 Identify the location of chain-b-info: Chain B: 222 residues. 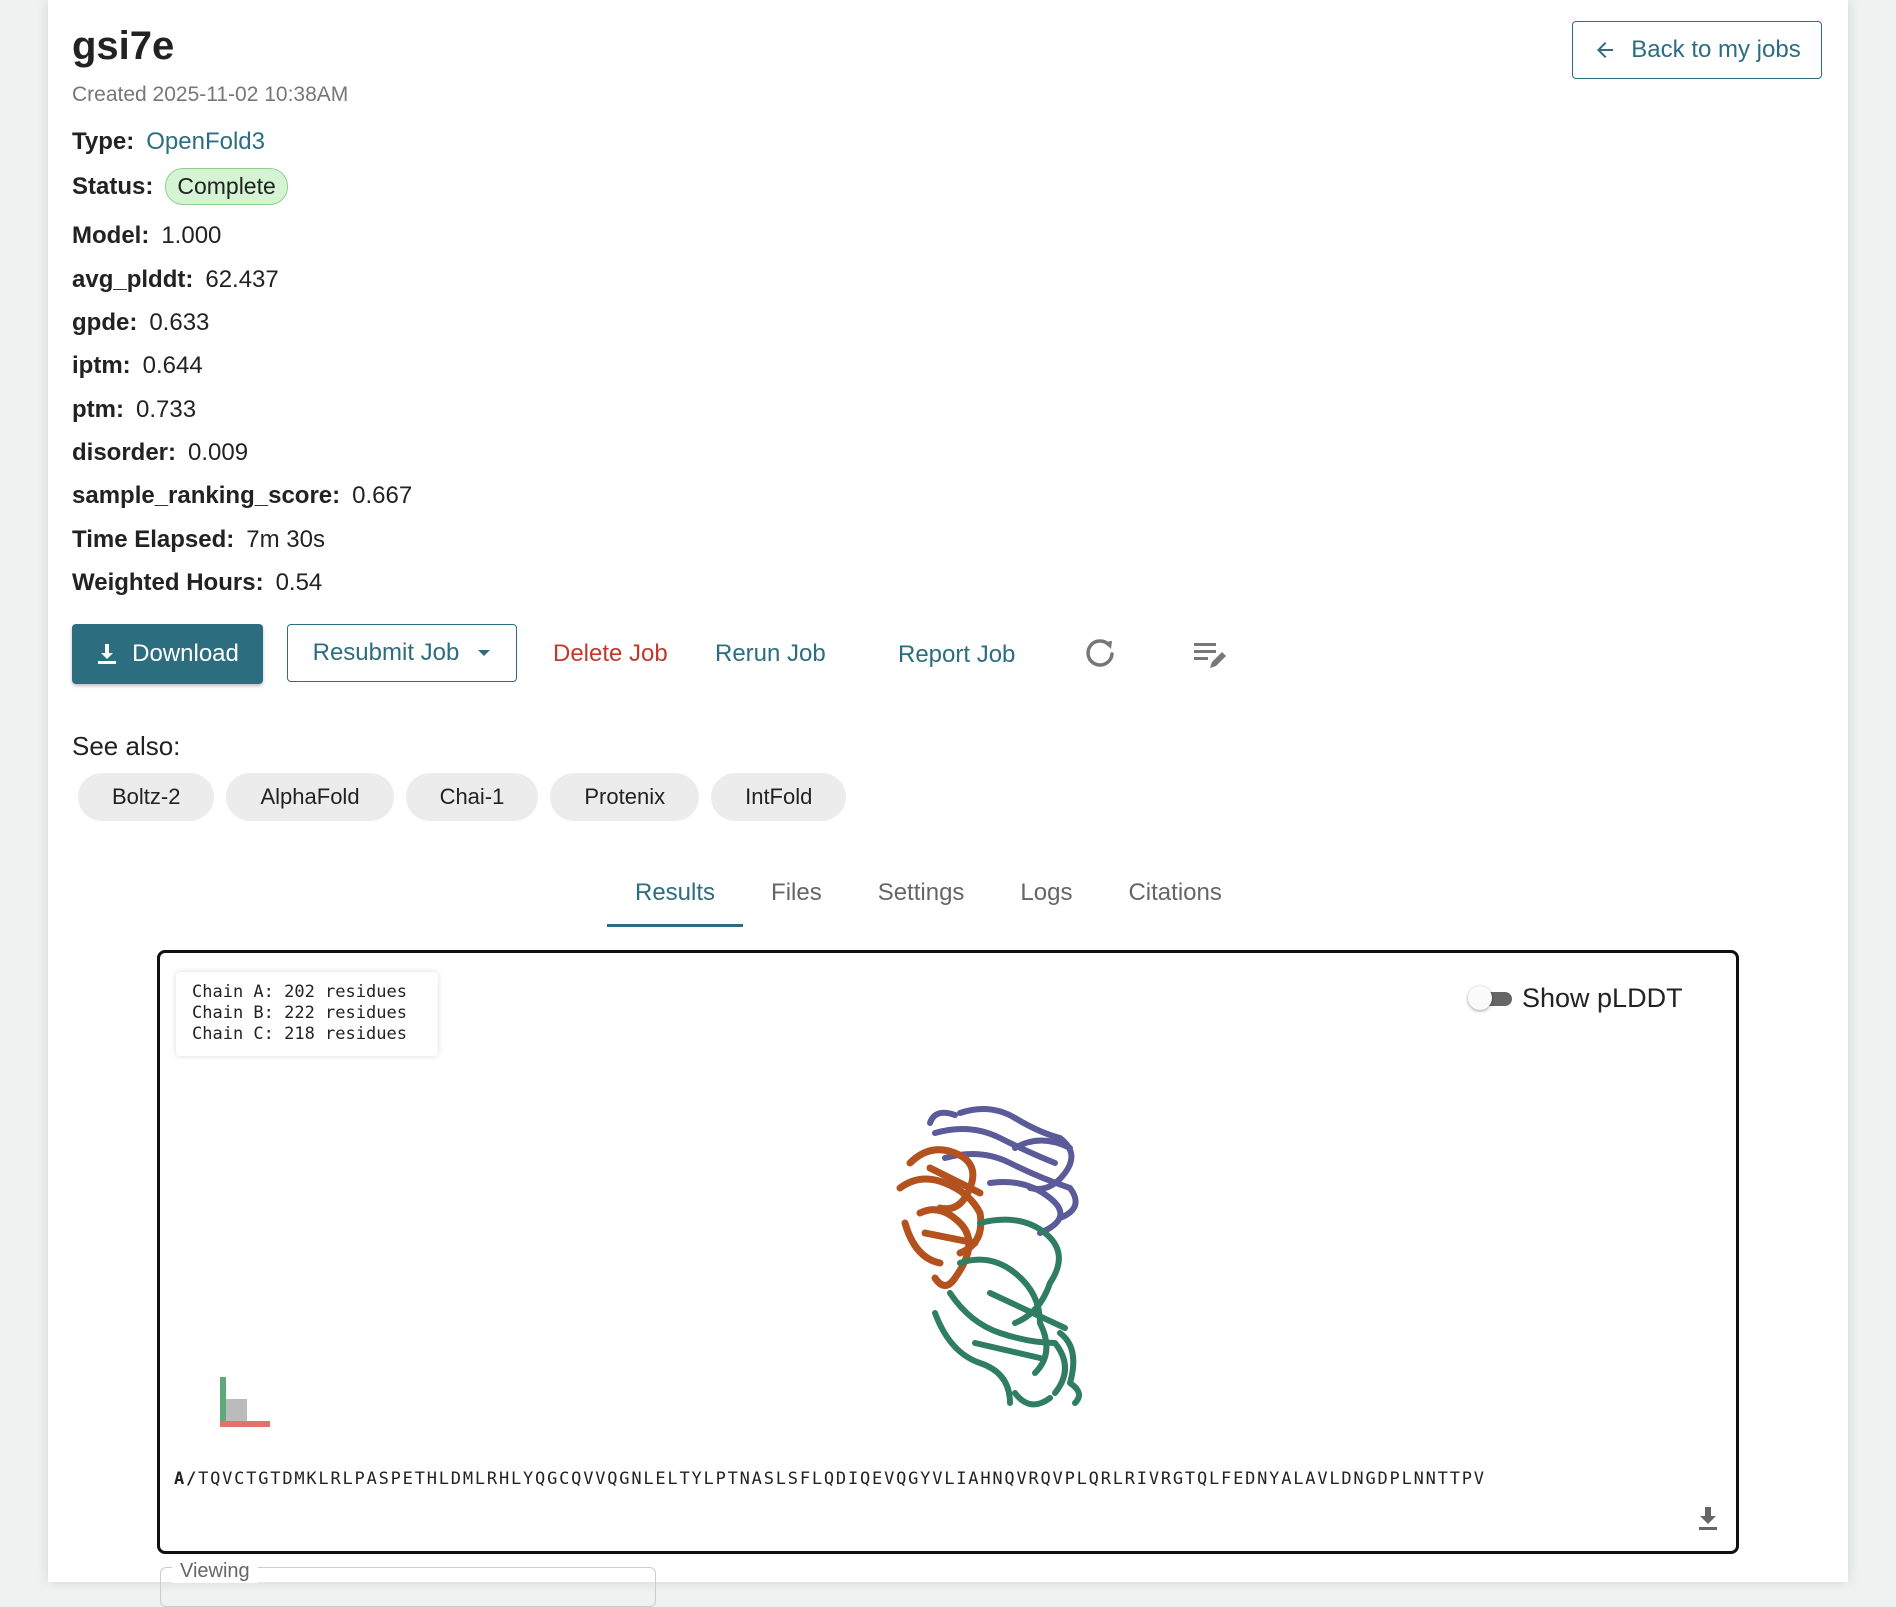
(299, 1013).